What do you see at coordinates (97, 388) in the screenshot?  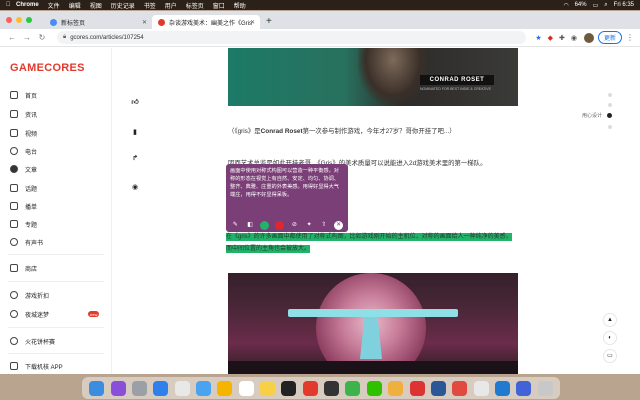 I see `finder-icon` at bounding box center [97, 388].